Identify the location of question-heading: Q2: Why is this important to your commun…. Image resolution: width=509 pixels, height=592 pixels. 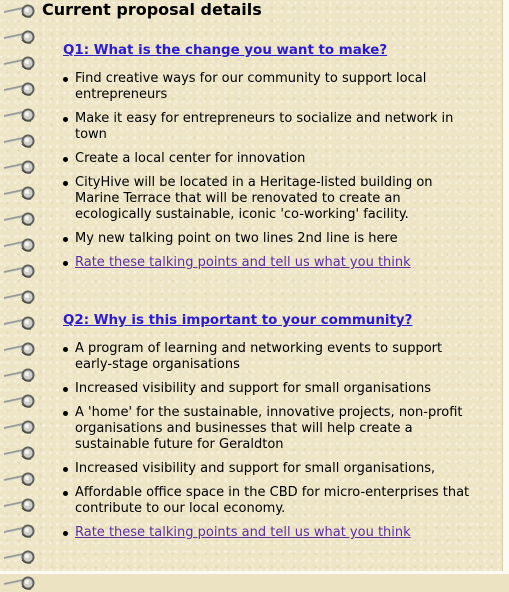
(262, 321).